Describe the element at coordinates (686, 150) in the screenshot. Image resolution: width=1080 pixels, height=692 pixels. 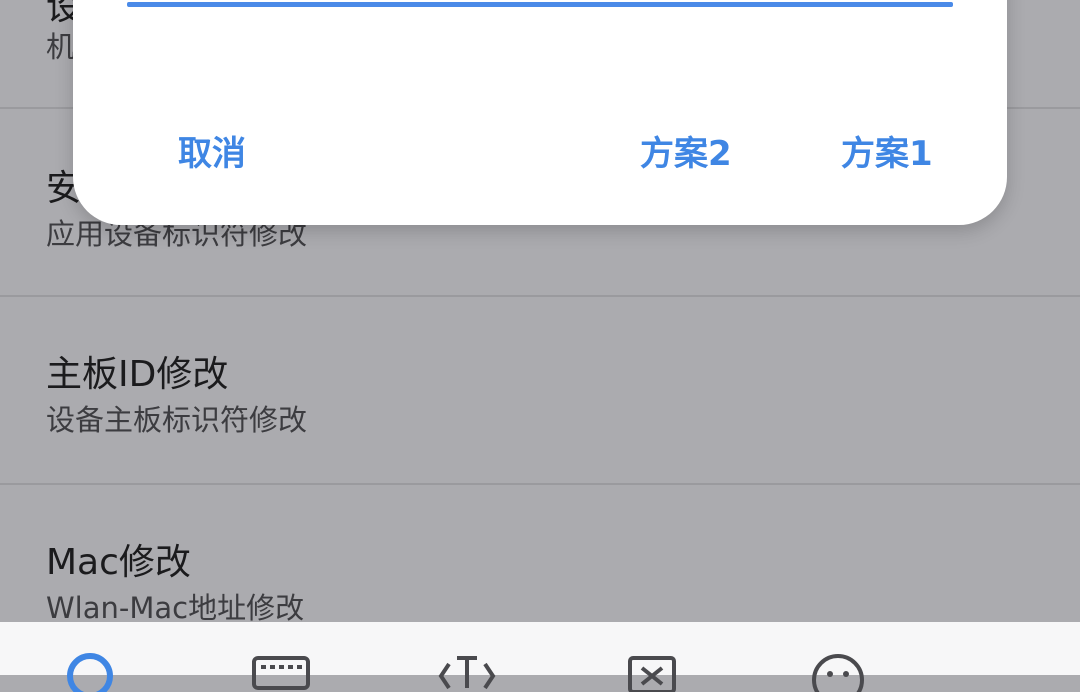
I see `option2-button: 方案2` at that location.